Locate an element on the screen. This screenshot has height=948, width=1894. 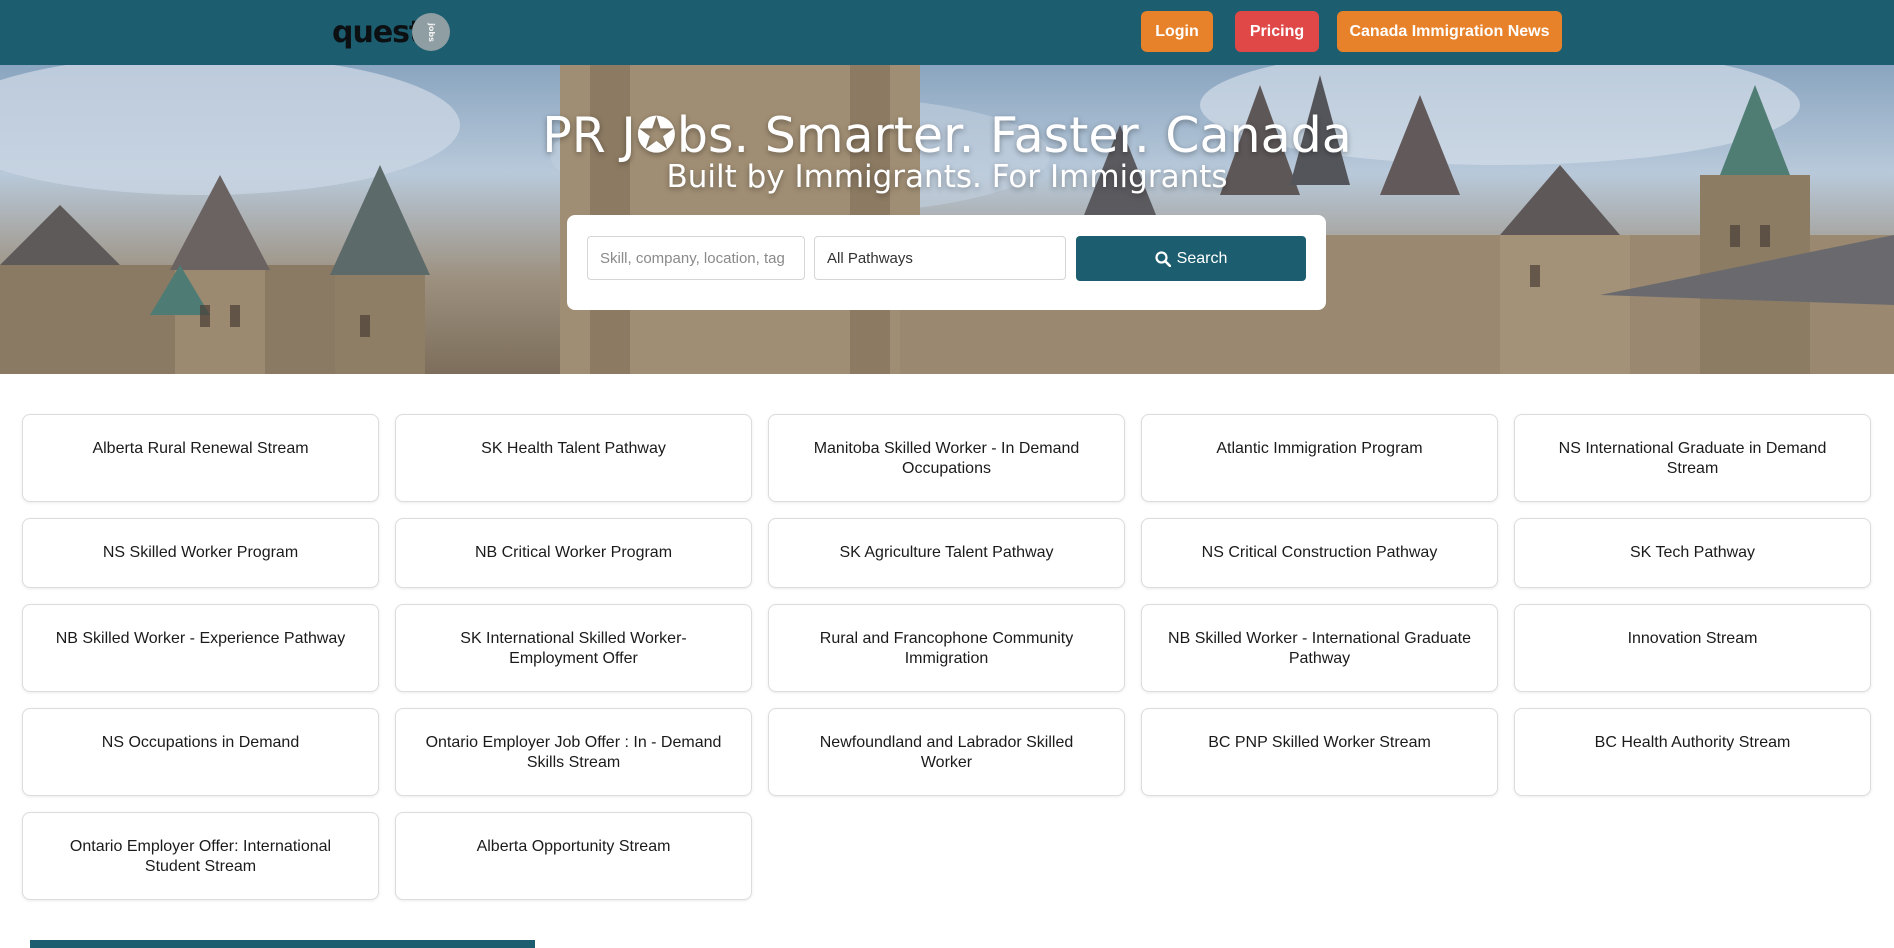
pathway-card: NS Occupations in Demand is located at coordinates (200, 752).